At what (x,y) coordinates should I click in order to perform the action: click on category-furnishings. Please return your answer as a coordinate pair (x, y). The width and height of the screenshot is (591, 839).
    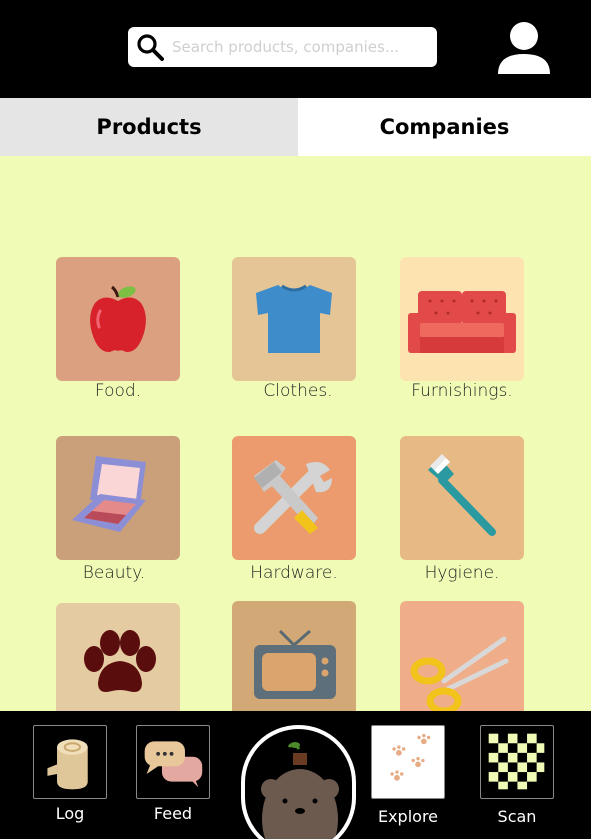
    Looking at the image, I should click on (462, 319).